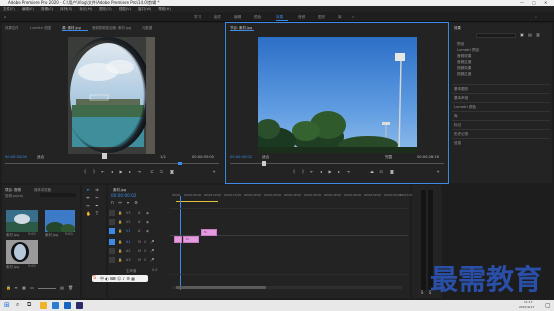 The image size is (554, 311). Describe the element at coordinates (464, 74) in the screenshot. I see `effects-folder-video-transitions: 视频过渡` at that location.